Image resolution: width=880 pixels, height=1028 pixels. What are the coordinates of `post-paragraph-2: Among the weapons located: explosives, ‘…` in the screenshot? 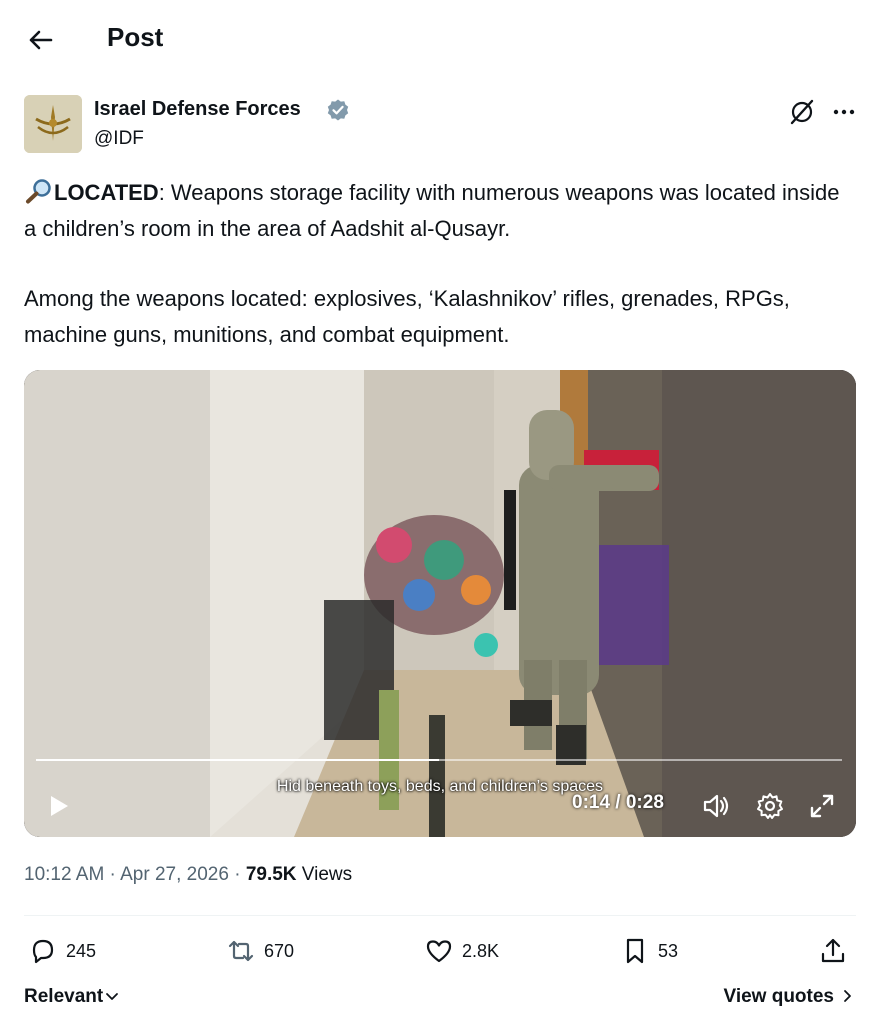 It's located at (407, 316).